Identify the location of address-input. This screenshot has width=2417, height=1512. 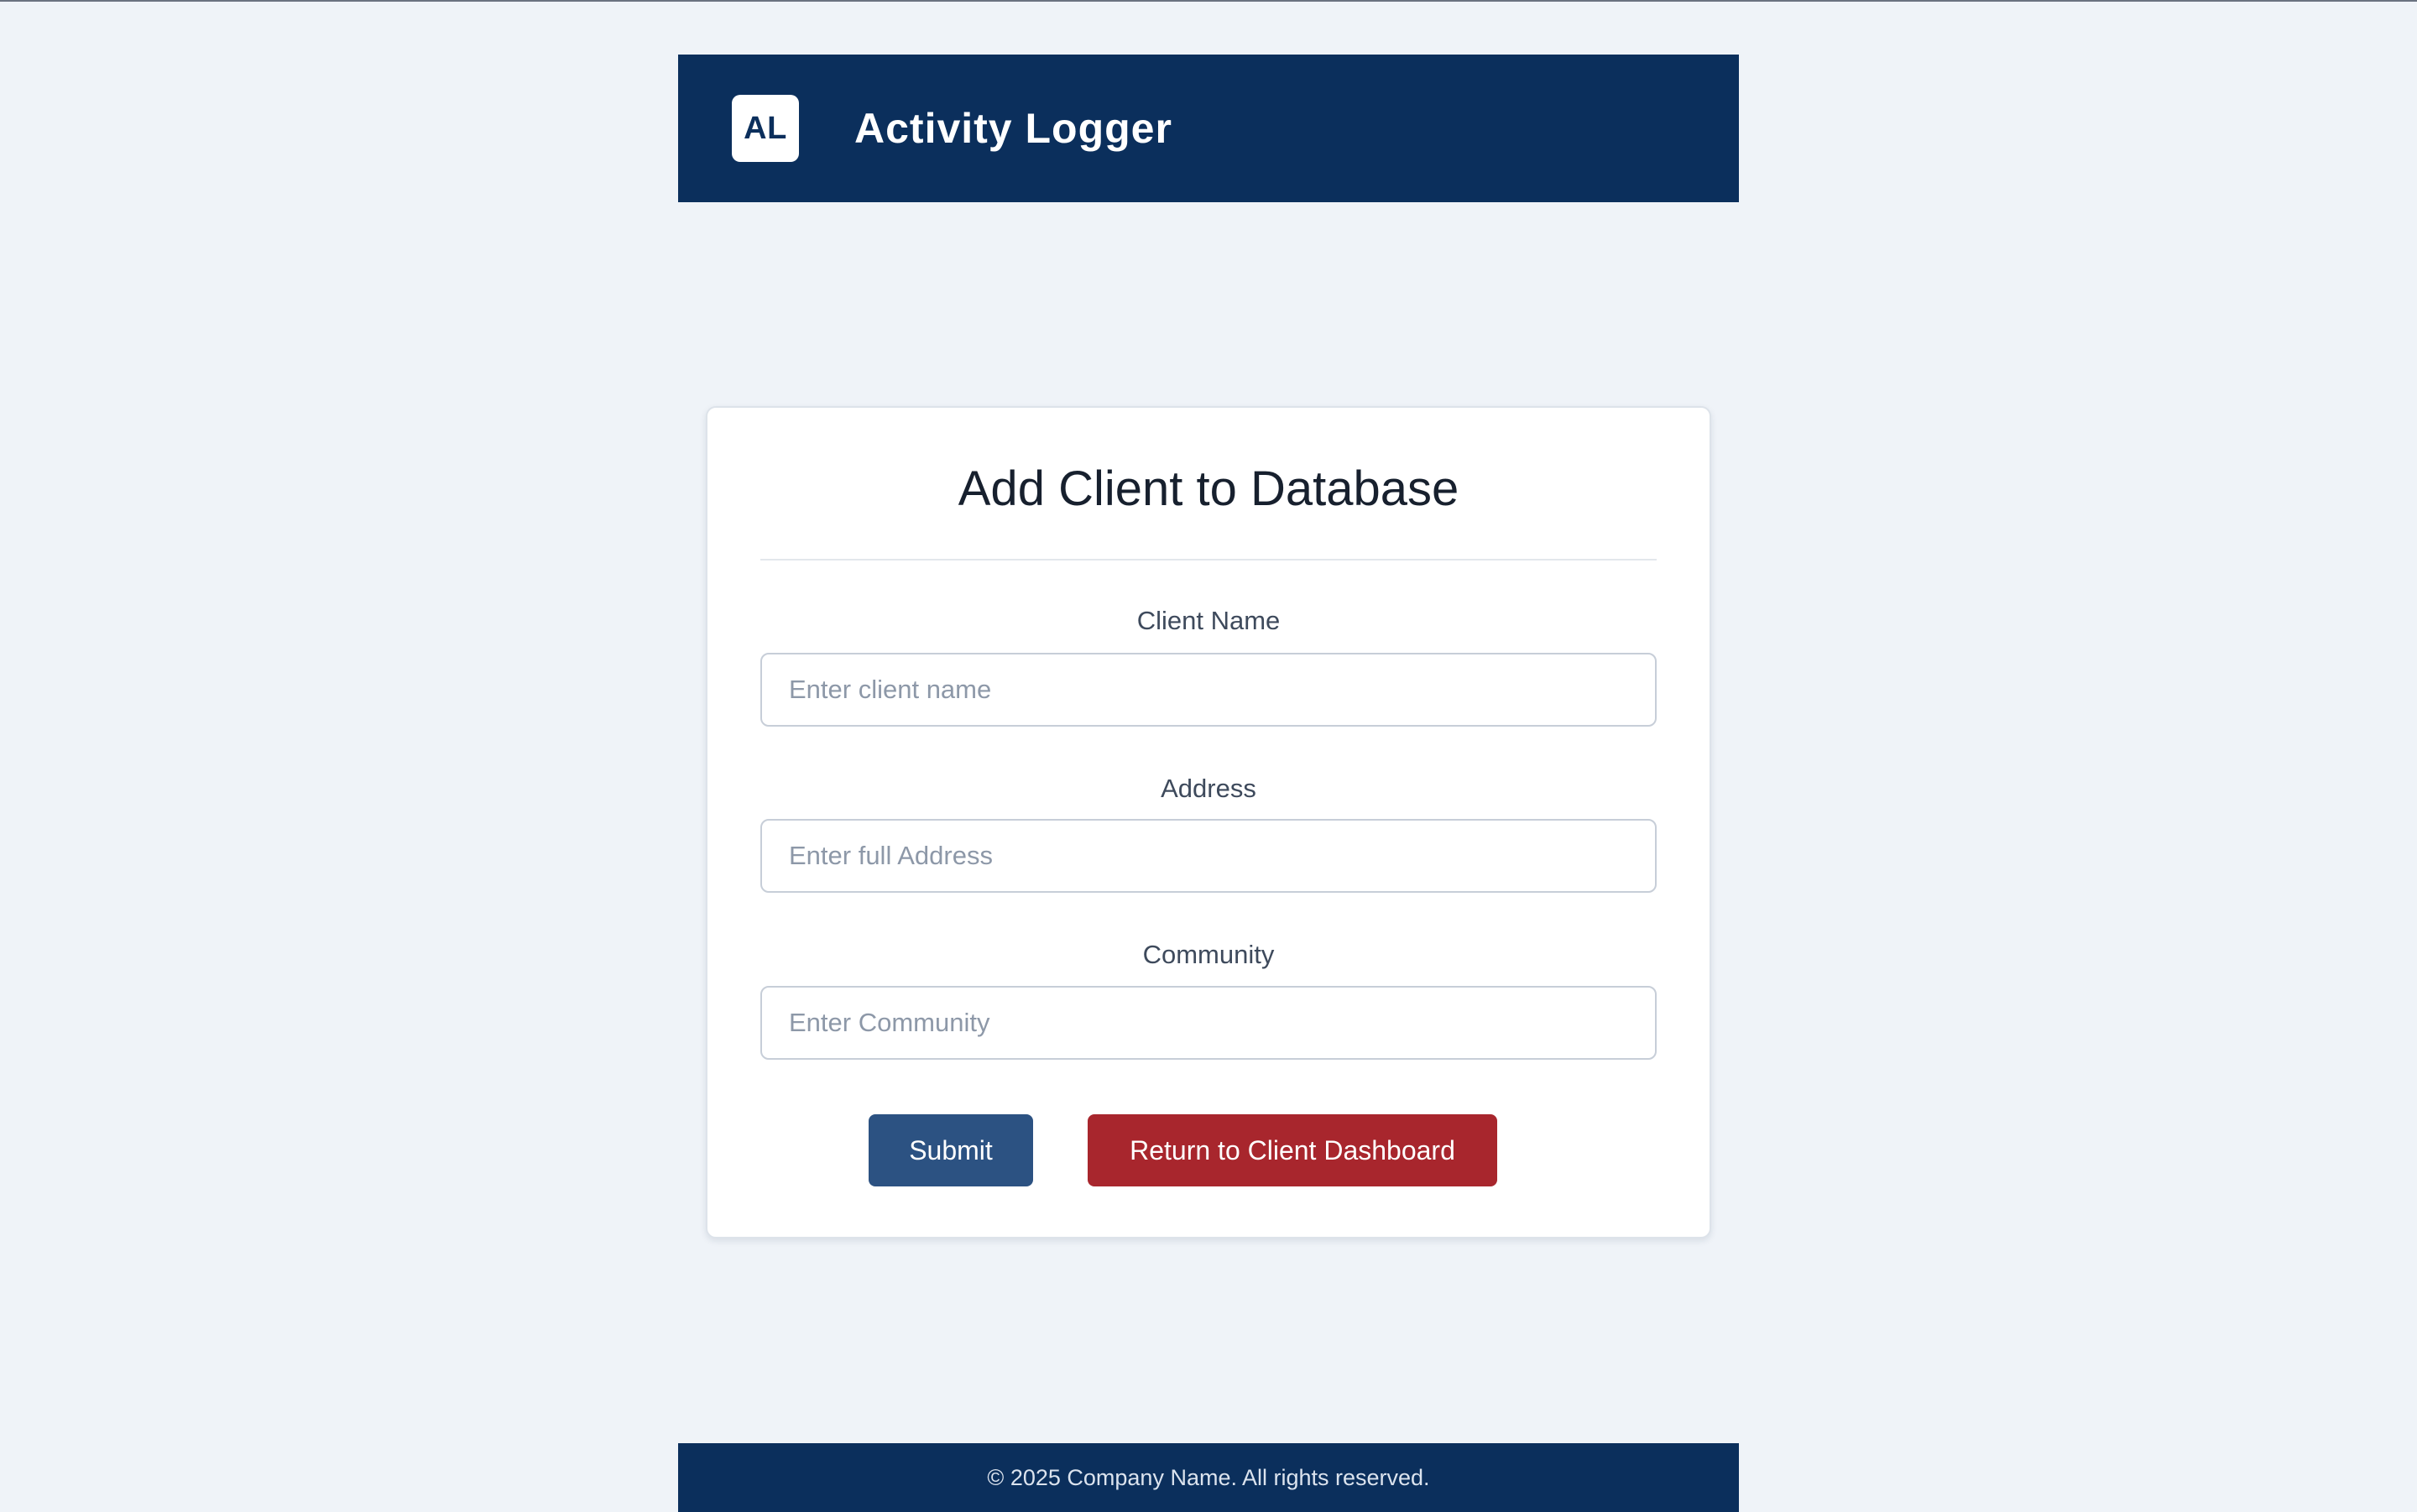
(1208, 856).